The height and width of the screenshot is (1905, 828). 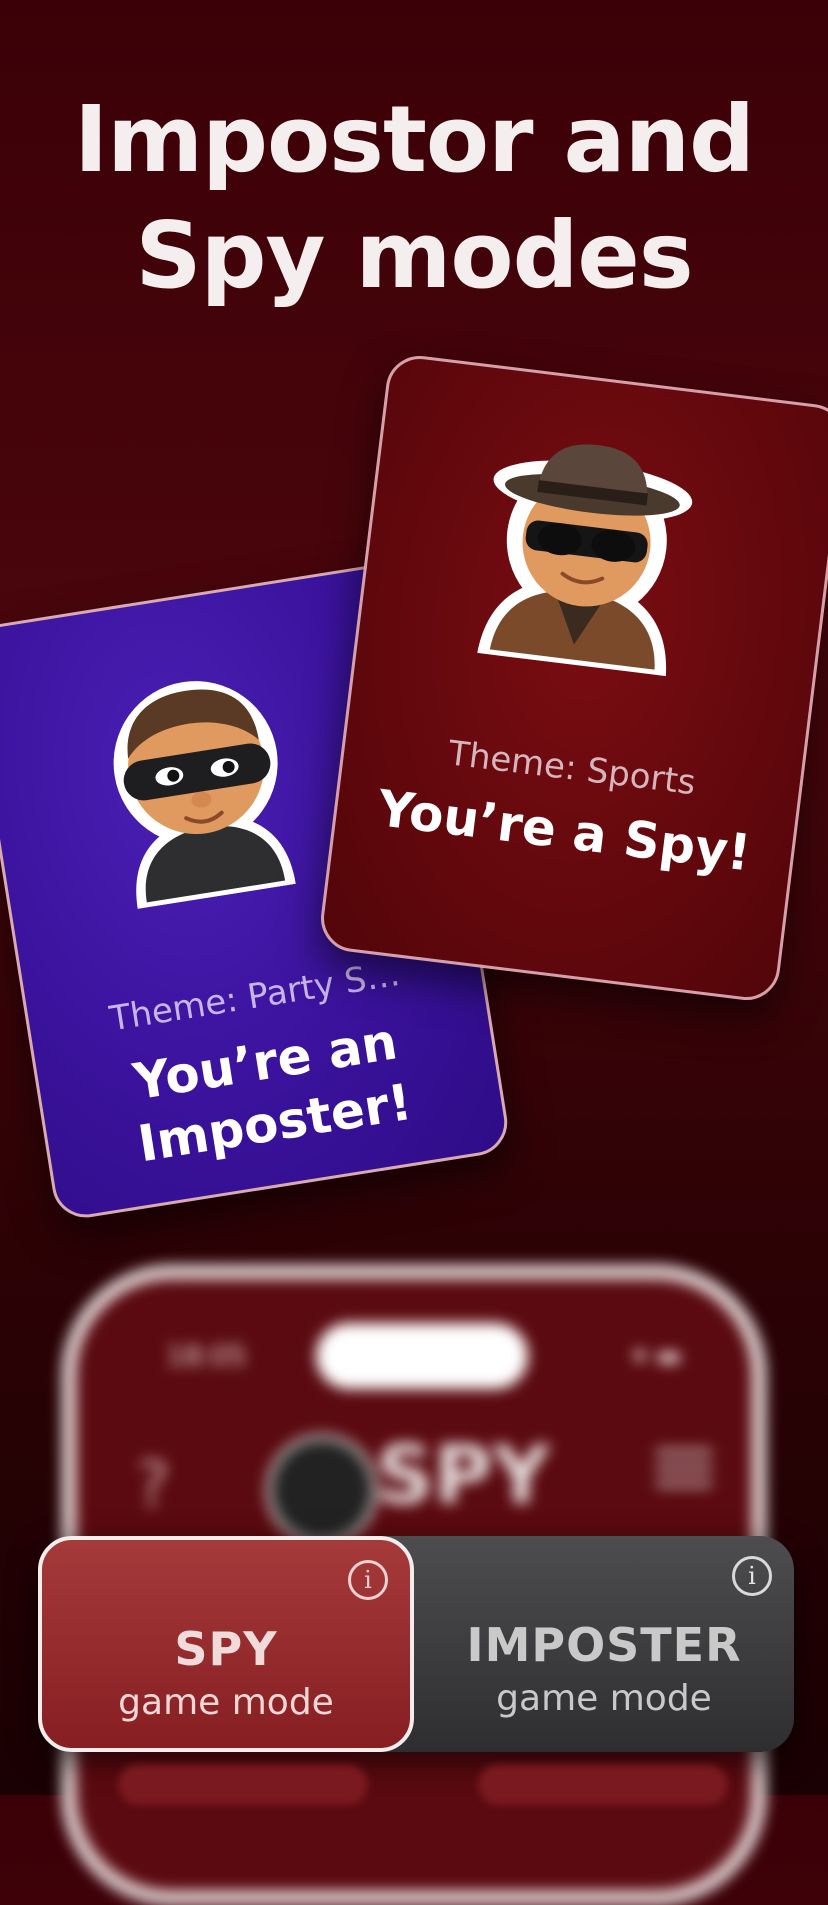 I want to click on headline-line-2: Spy modes, so click(x=414, y=255).